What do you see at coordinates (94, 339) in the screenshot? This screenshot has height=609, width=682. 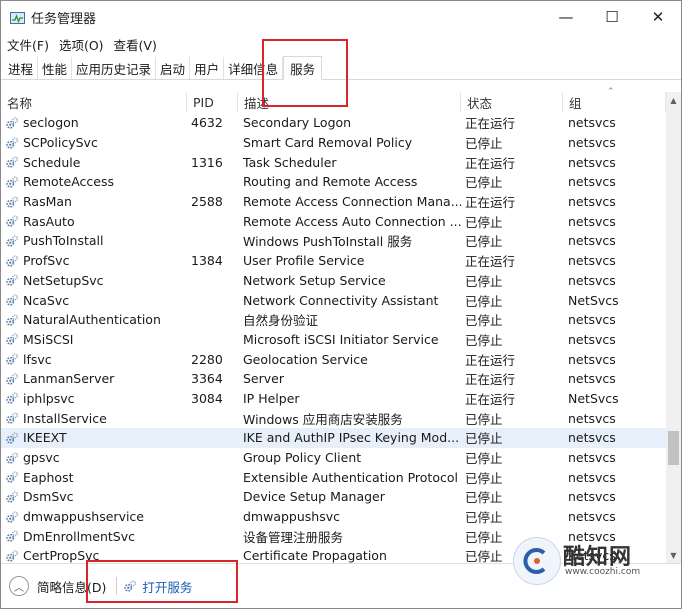 I see `service-name-cell: MSiSCSI` at bounding box center [94, 339].